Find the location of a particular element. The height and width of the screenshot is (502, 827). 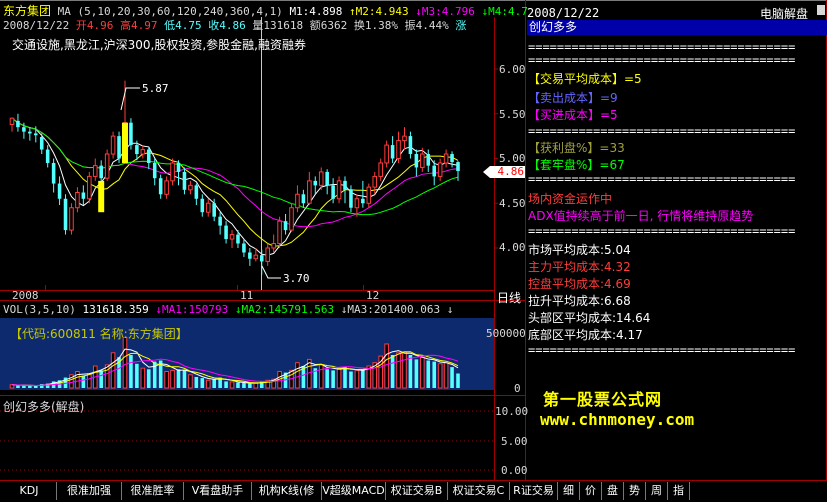

indicator-title: 创幻多多(解盘) is located at coordinates (43, 406).